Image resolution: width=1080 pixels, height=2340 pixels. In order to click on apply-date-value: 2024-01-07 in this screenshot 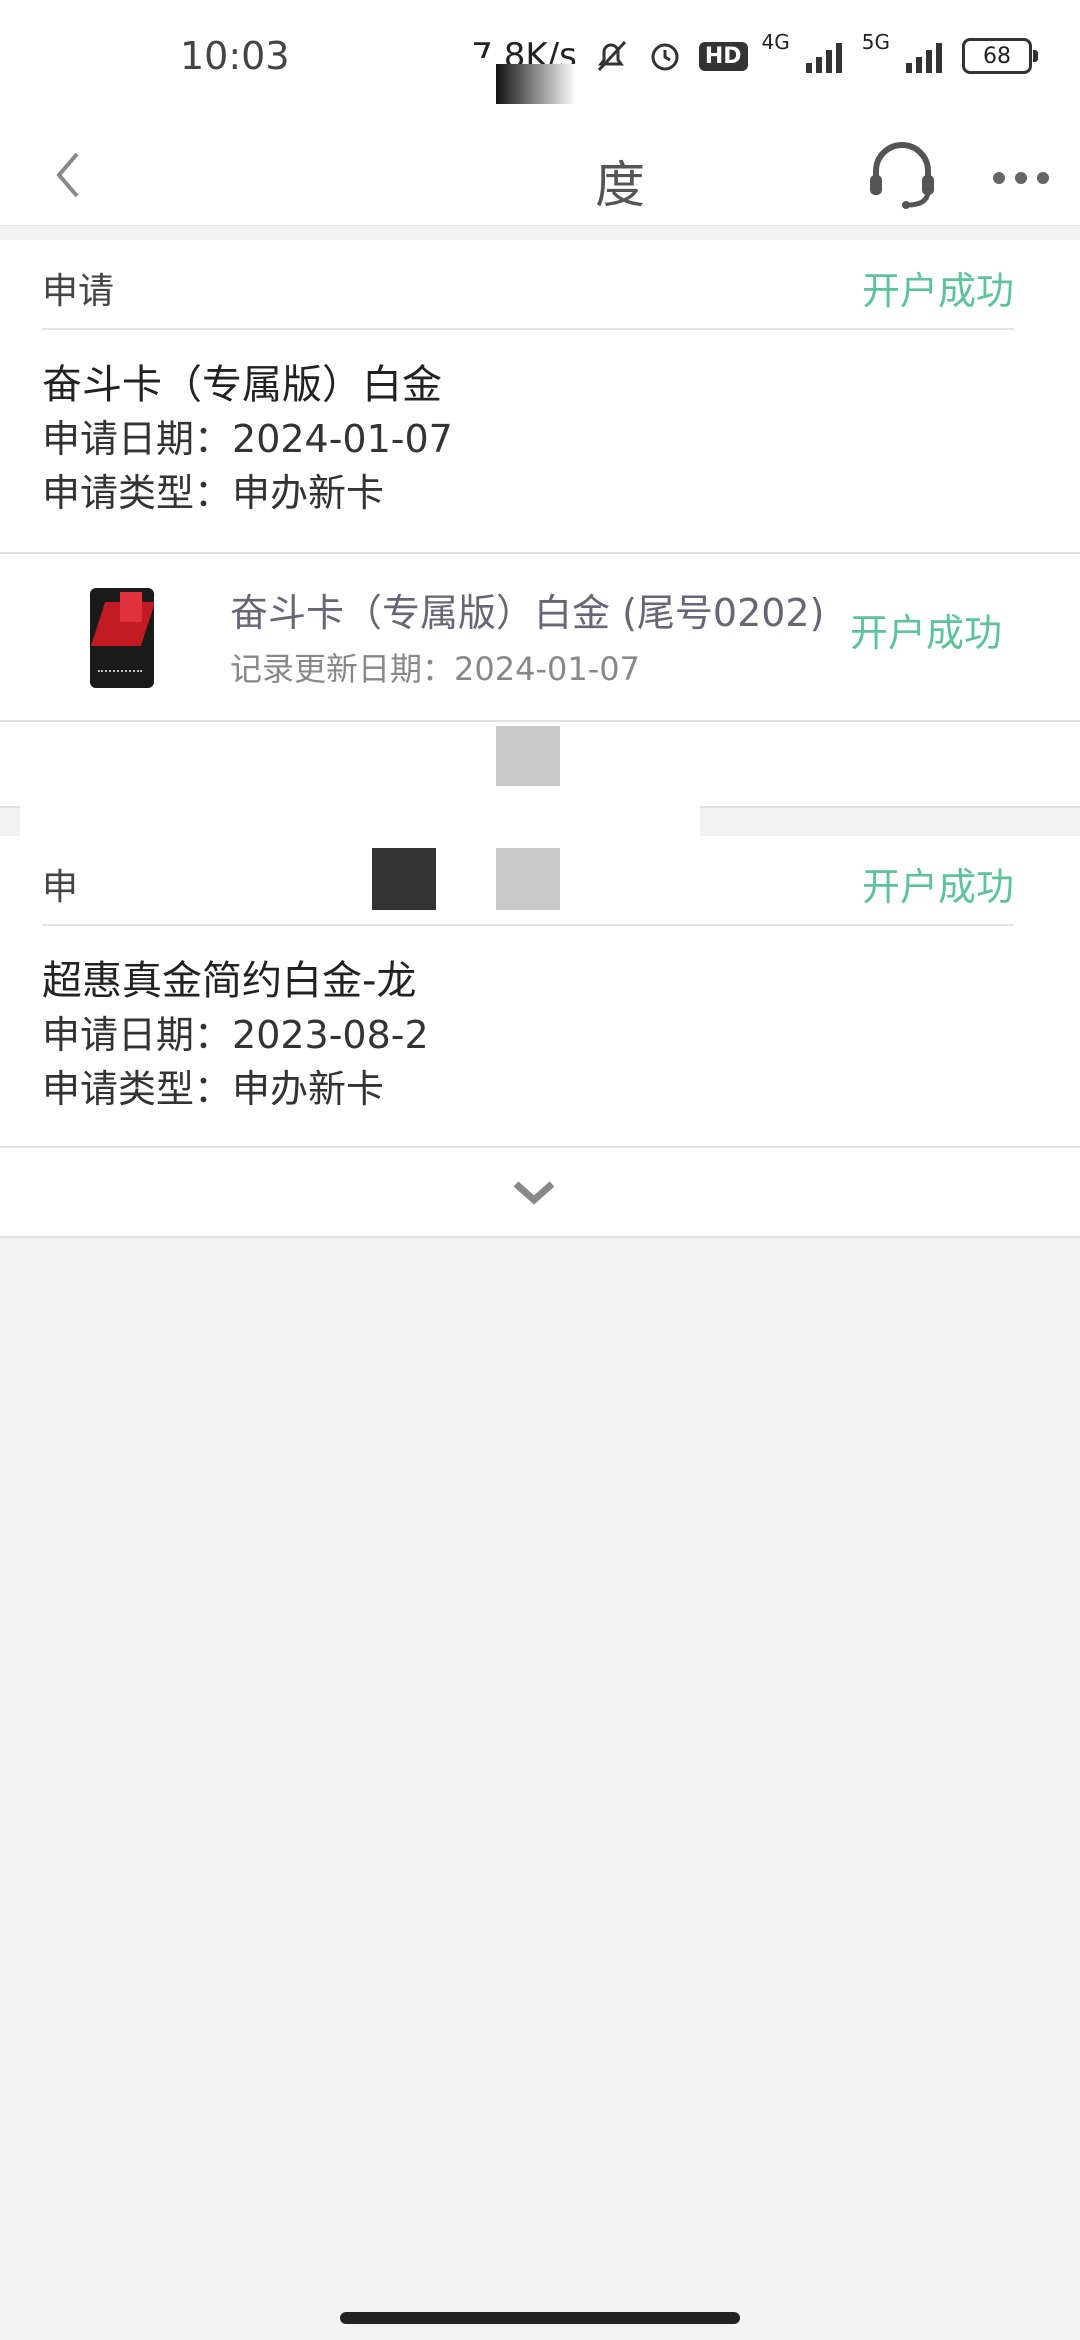, I will do `click(342, 439)`.